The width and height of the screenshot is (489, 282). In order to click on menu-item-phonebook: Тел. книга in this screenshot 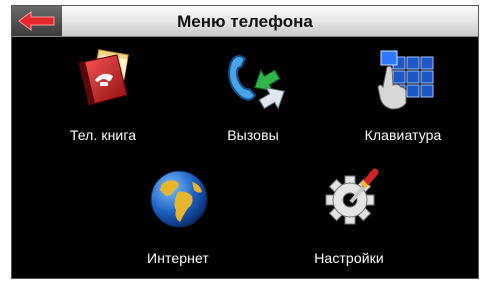, I will do `click(103, 104)`.